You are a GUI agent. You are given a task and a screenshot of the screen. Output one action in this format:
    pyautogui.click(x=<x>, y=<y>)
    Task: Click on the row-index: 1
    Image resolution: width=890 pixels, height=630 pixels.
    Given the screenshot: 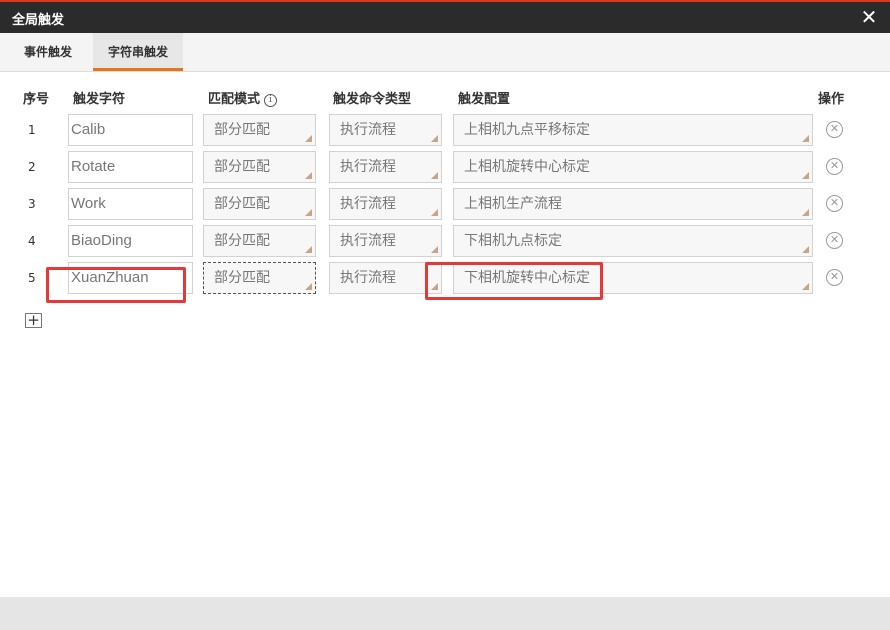 What is the action you would take?
    pyautogui.click(x=32, y=130)
    